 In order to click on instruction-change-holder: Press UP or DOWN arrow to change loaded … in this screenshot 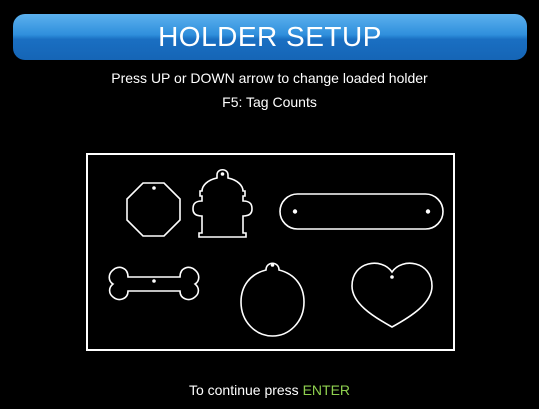, I will do `click(269, 78)`.